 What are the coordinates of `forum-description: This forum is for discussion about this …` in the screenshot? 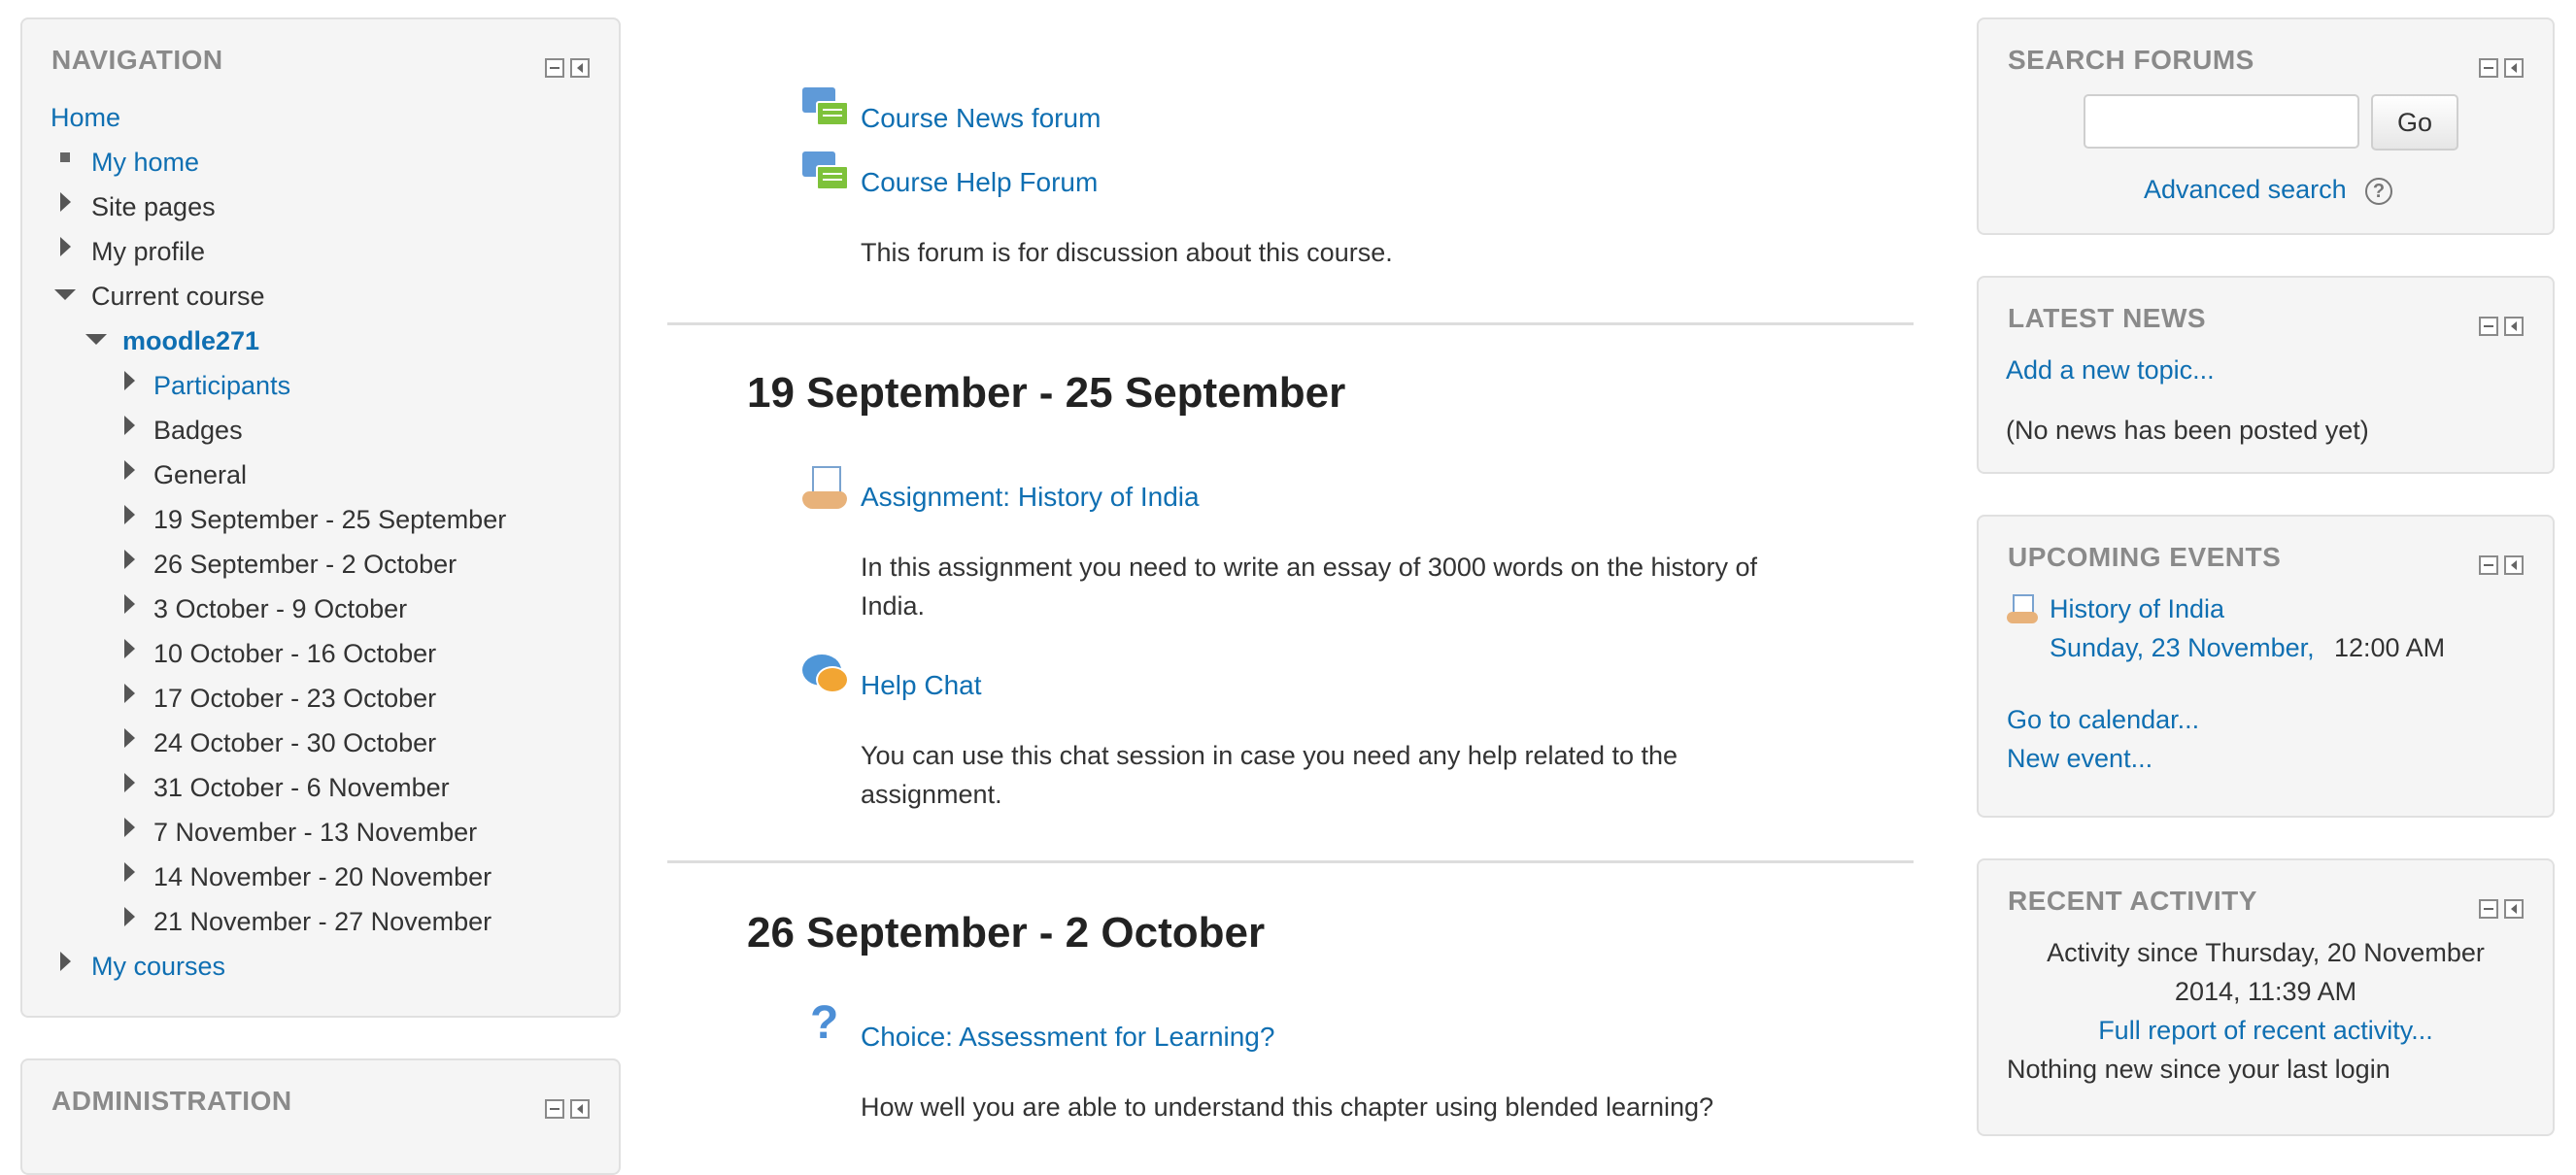 It's located at (1127, 252).